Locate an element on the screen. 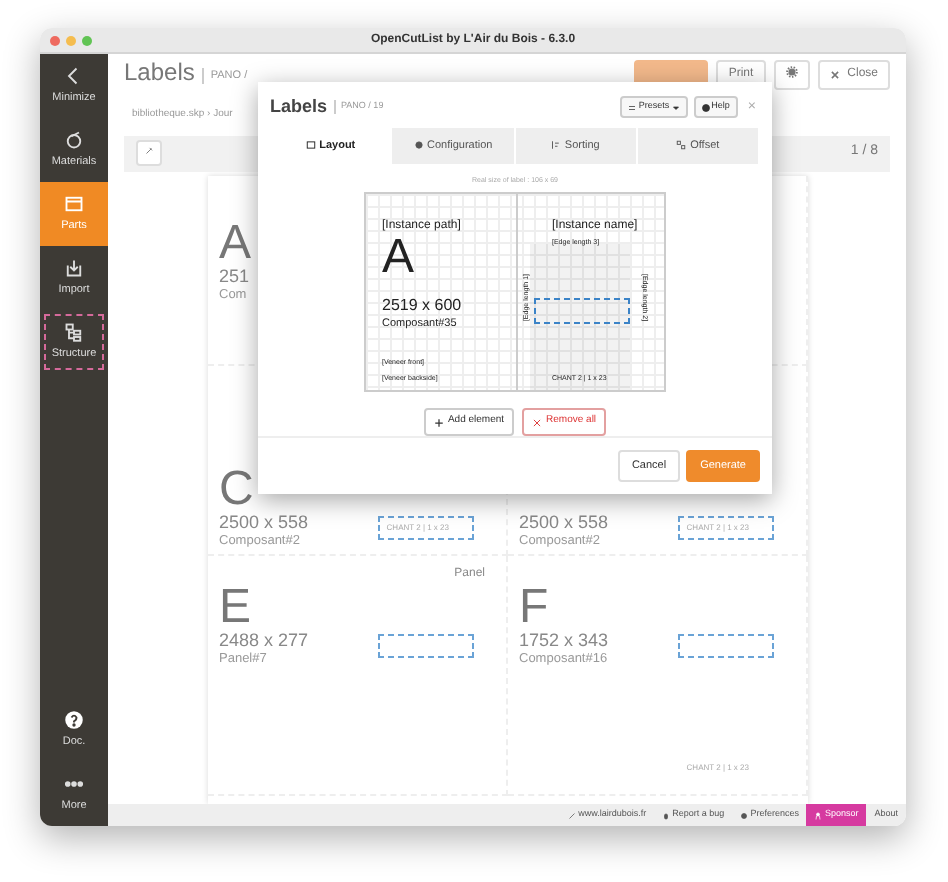 This screenshot has width=948, height=882. pin-icon is located at coordinates (149, 150).